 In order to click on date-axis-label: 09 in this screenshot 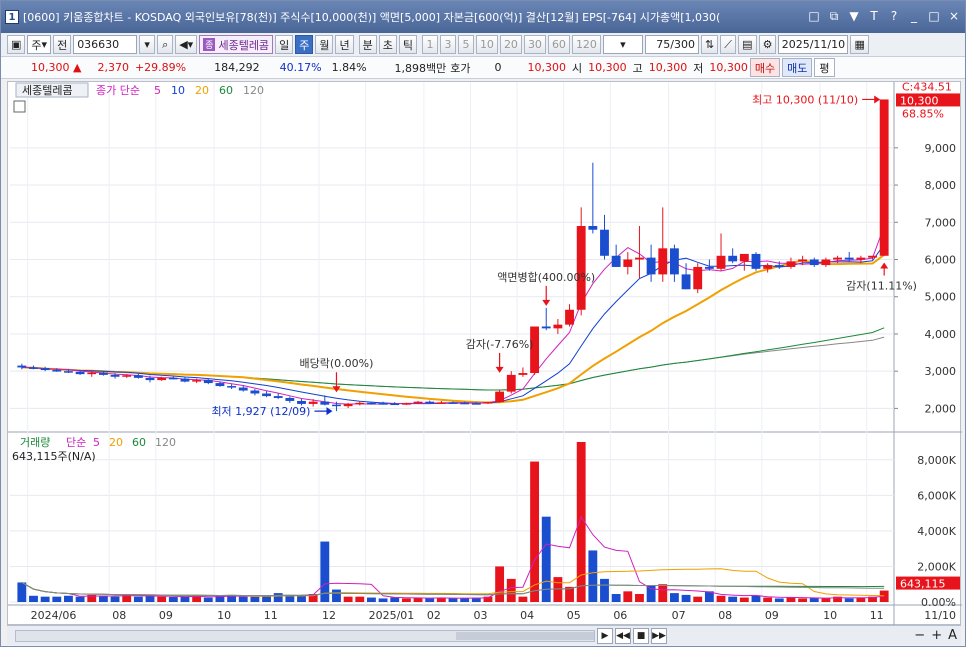, I will do `click(772, 615)`.